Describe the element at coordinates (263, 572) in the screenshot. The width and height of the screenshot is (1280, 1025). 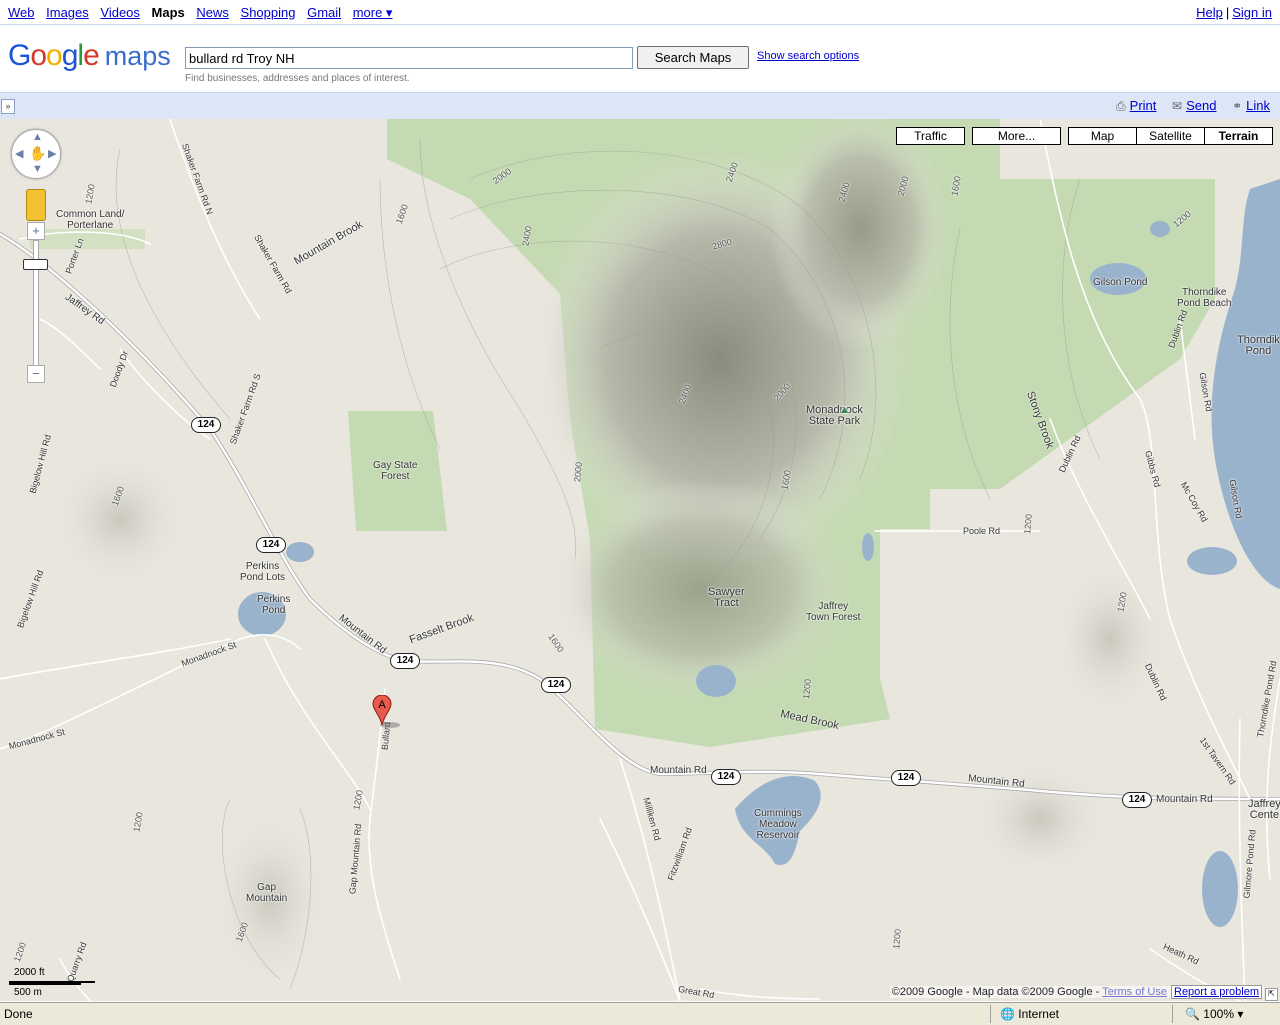
I see `label-perkins-pond-lots: Perkins Pond Lots` at that location.